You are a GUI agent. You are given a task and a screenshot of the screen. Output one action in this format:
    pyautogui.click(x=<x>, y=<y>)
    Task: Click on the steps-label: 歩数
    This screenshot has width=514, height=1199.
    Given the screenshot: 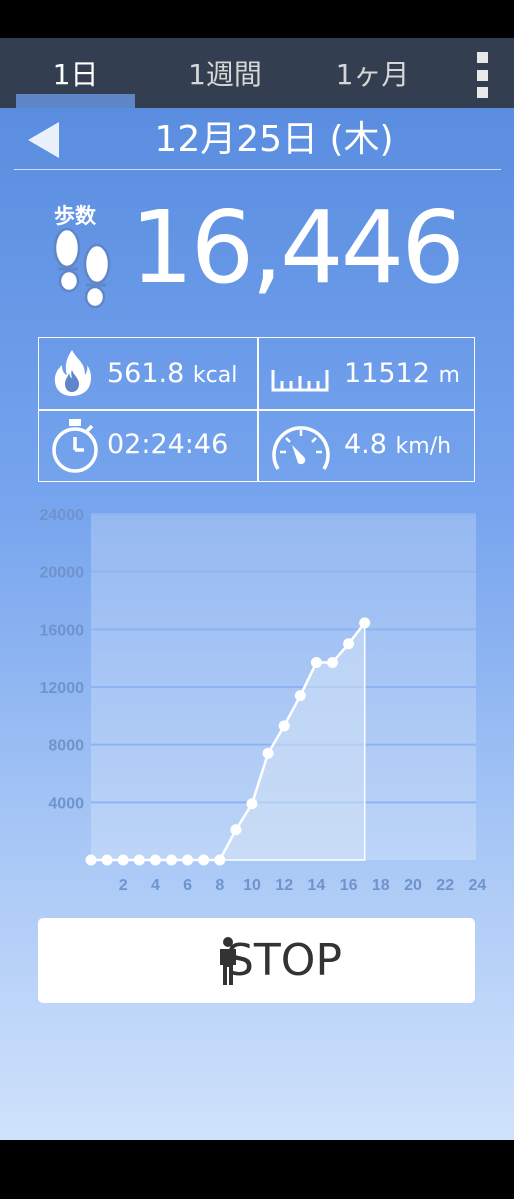 What is the action you would take?
    pyautogui.click(x=75, y=216)
    